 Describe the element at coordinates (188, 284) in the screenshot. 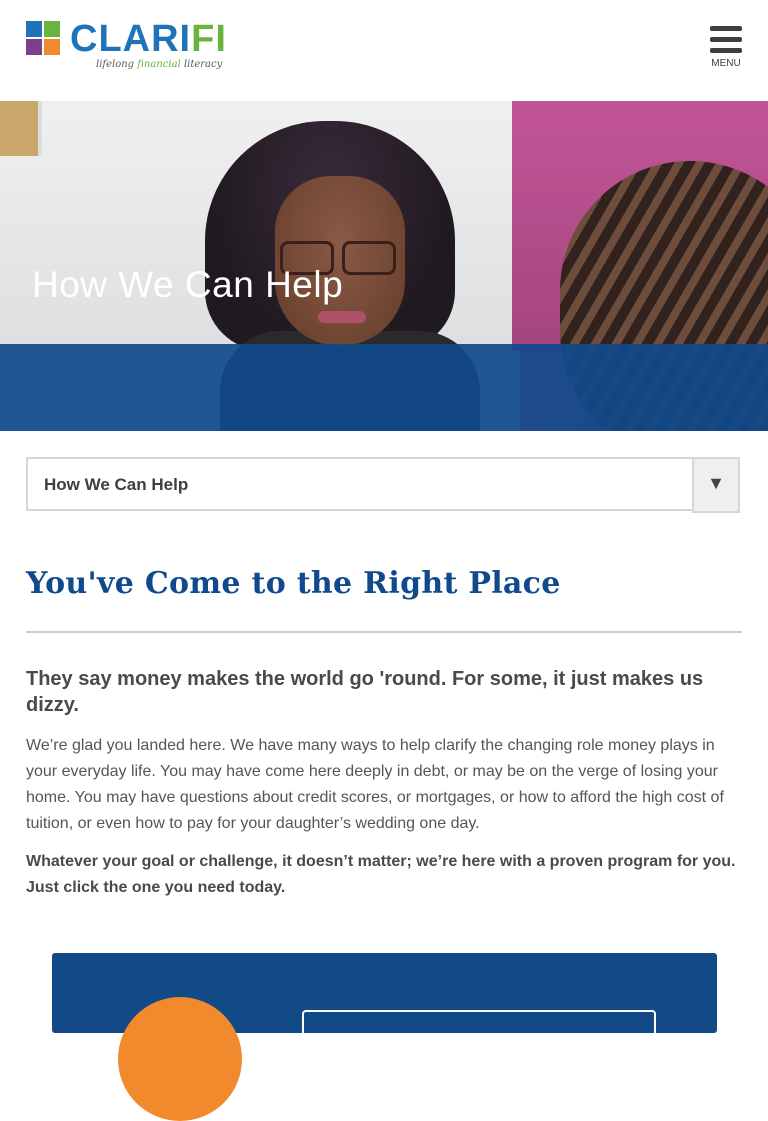

I see `page-title: How We Can Help` at that location.